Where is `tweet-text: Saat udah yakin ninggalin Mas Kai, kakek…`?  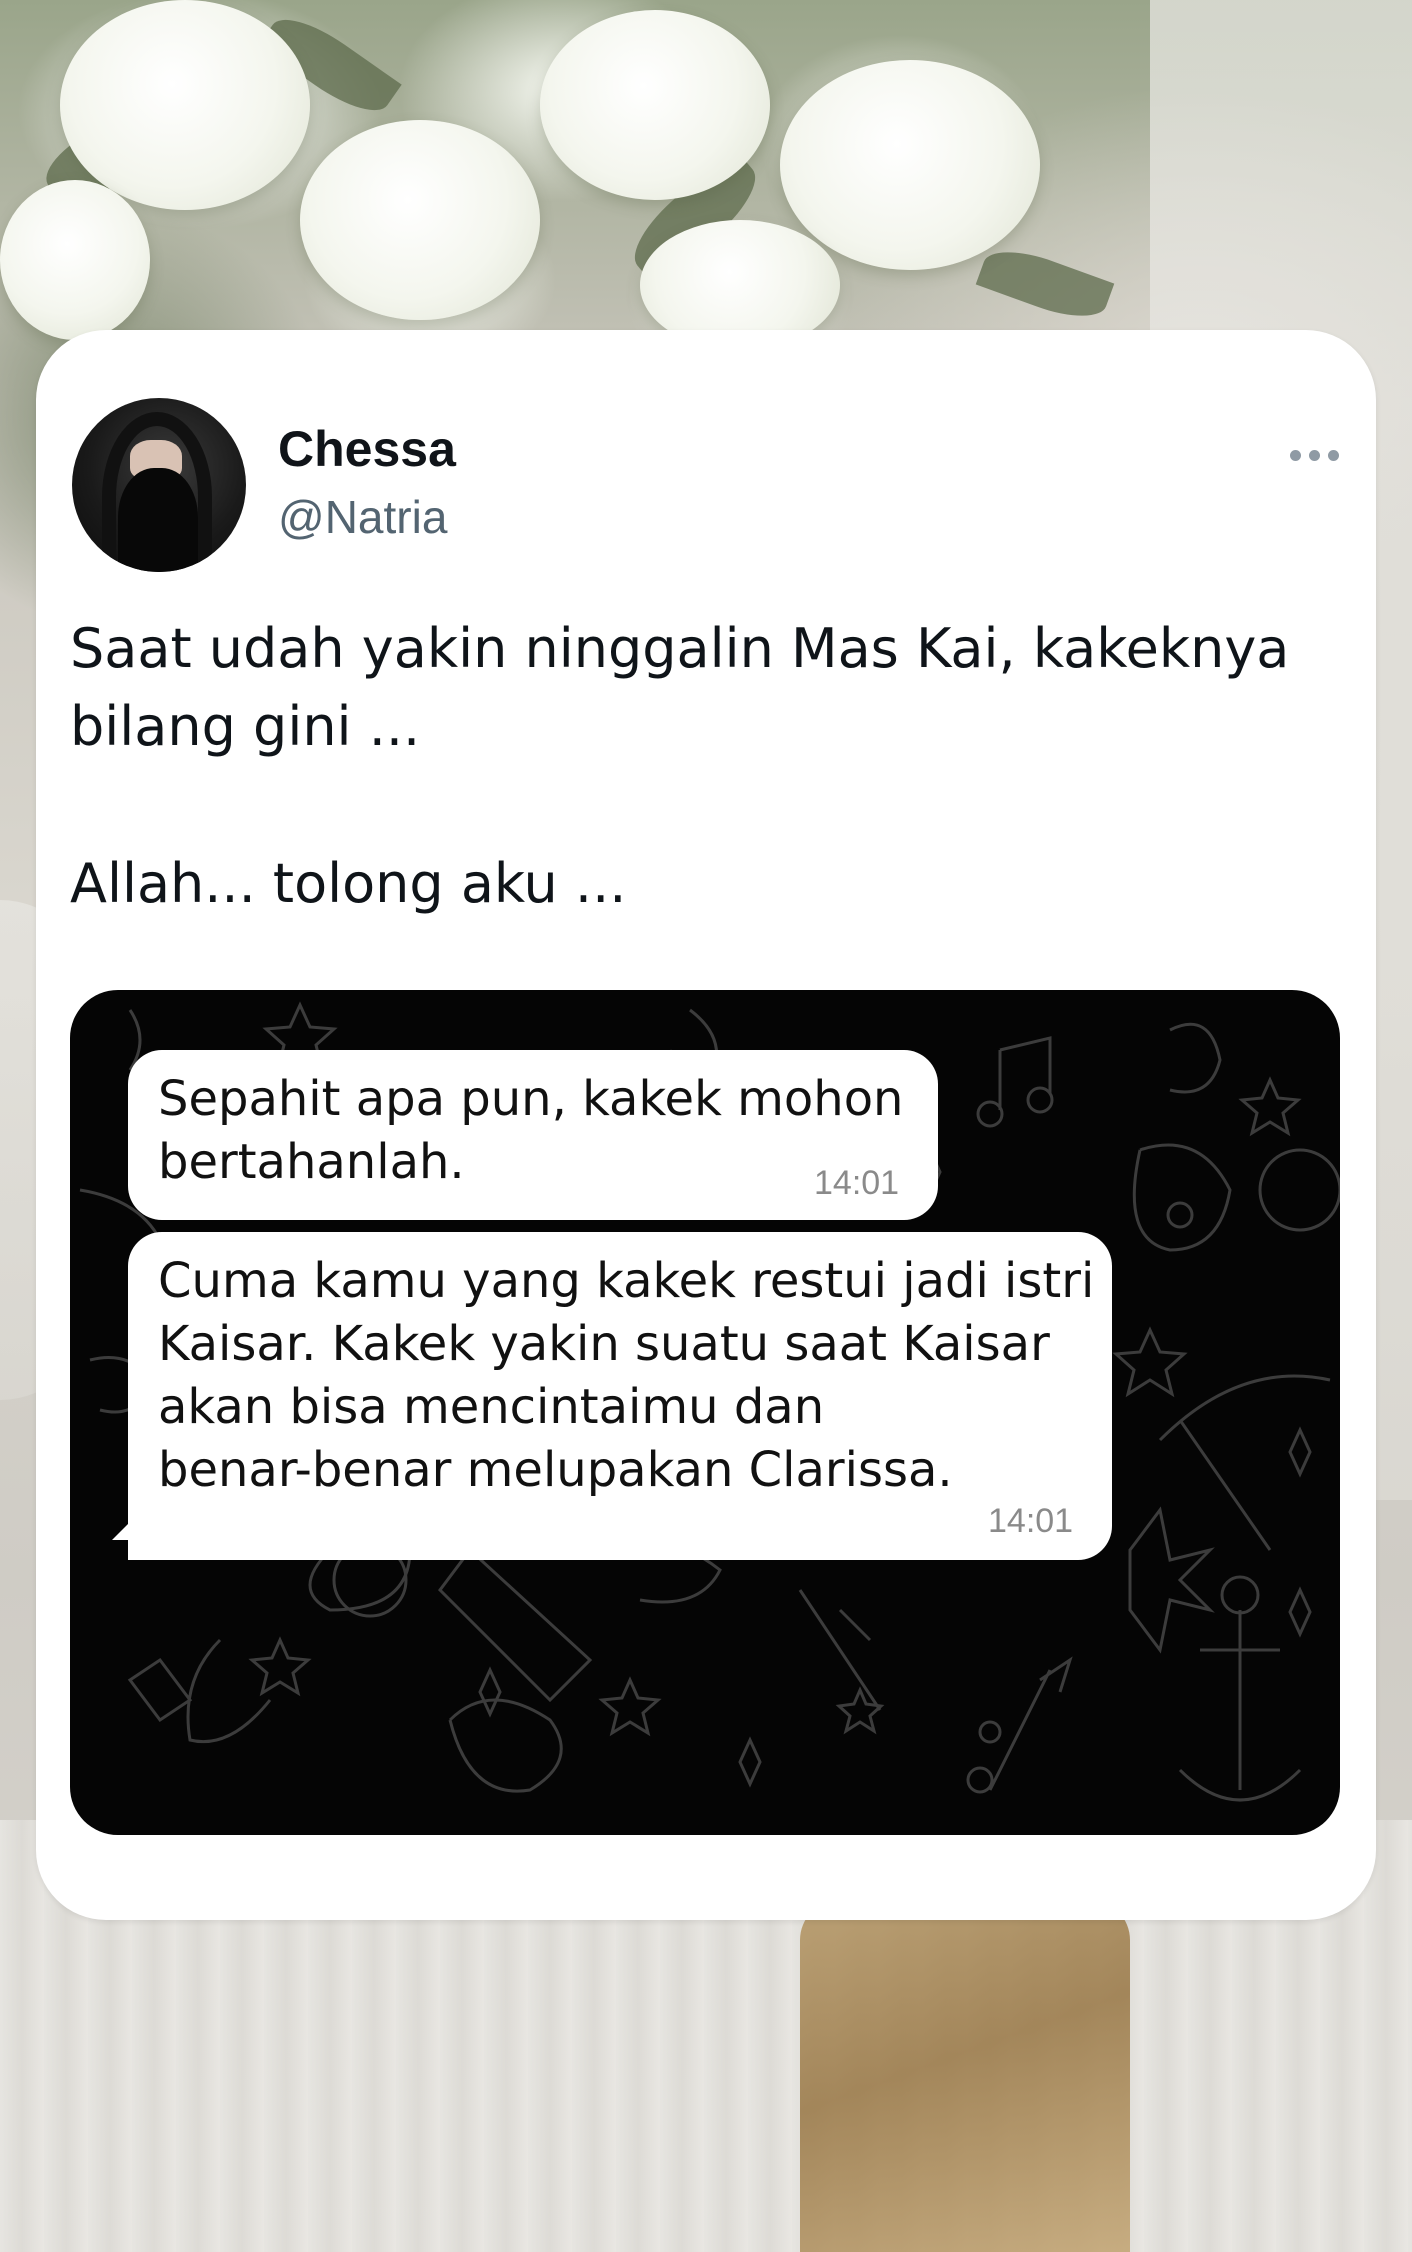 tweet-text: Saat udah yakin ninggalin Mas Kai, kakek… is located at coordinates (700, 766).